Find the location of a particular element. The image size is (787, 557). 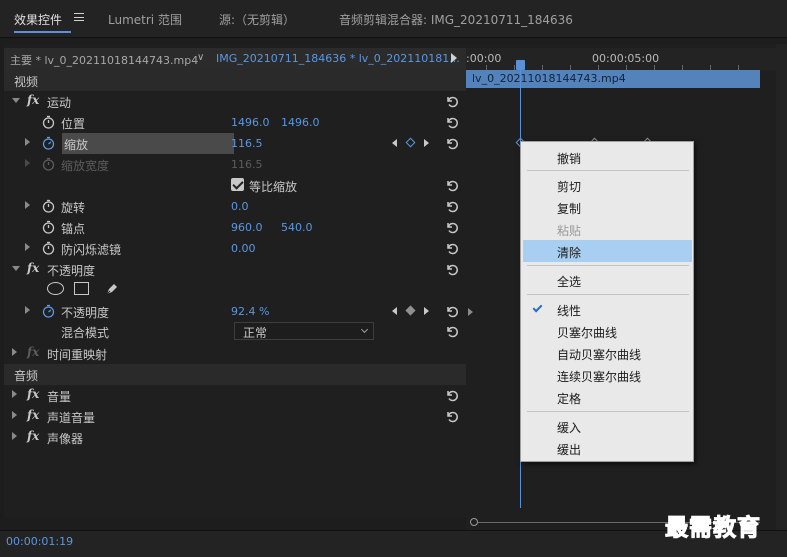

dropdown-value: 正常 is located at coordinates (255, 333).